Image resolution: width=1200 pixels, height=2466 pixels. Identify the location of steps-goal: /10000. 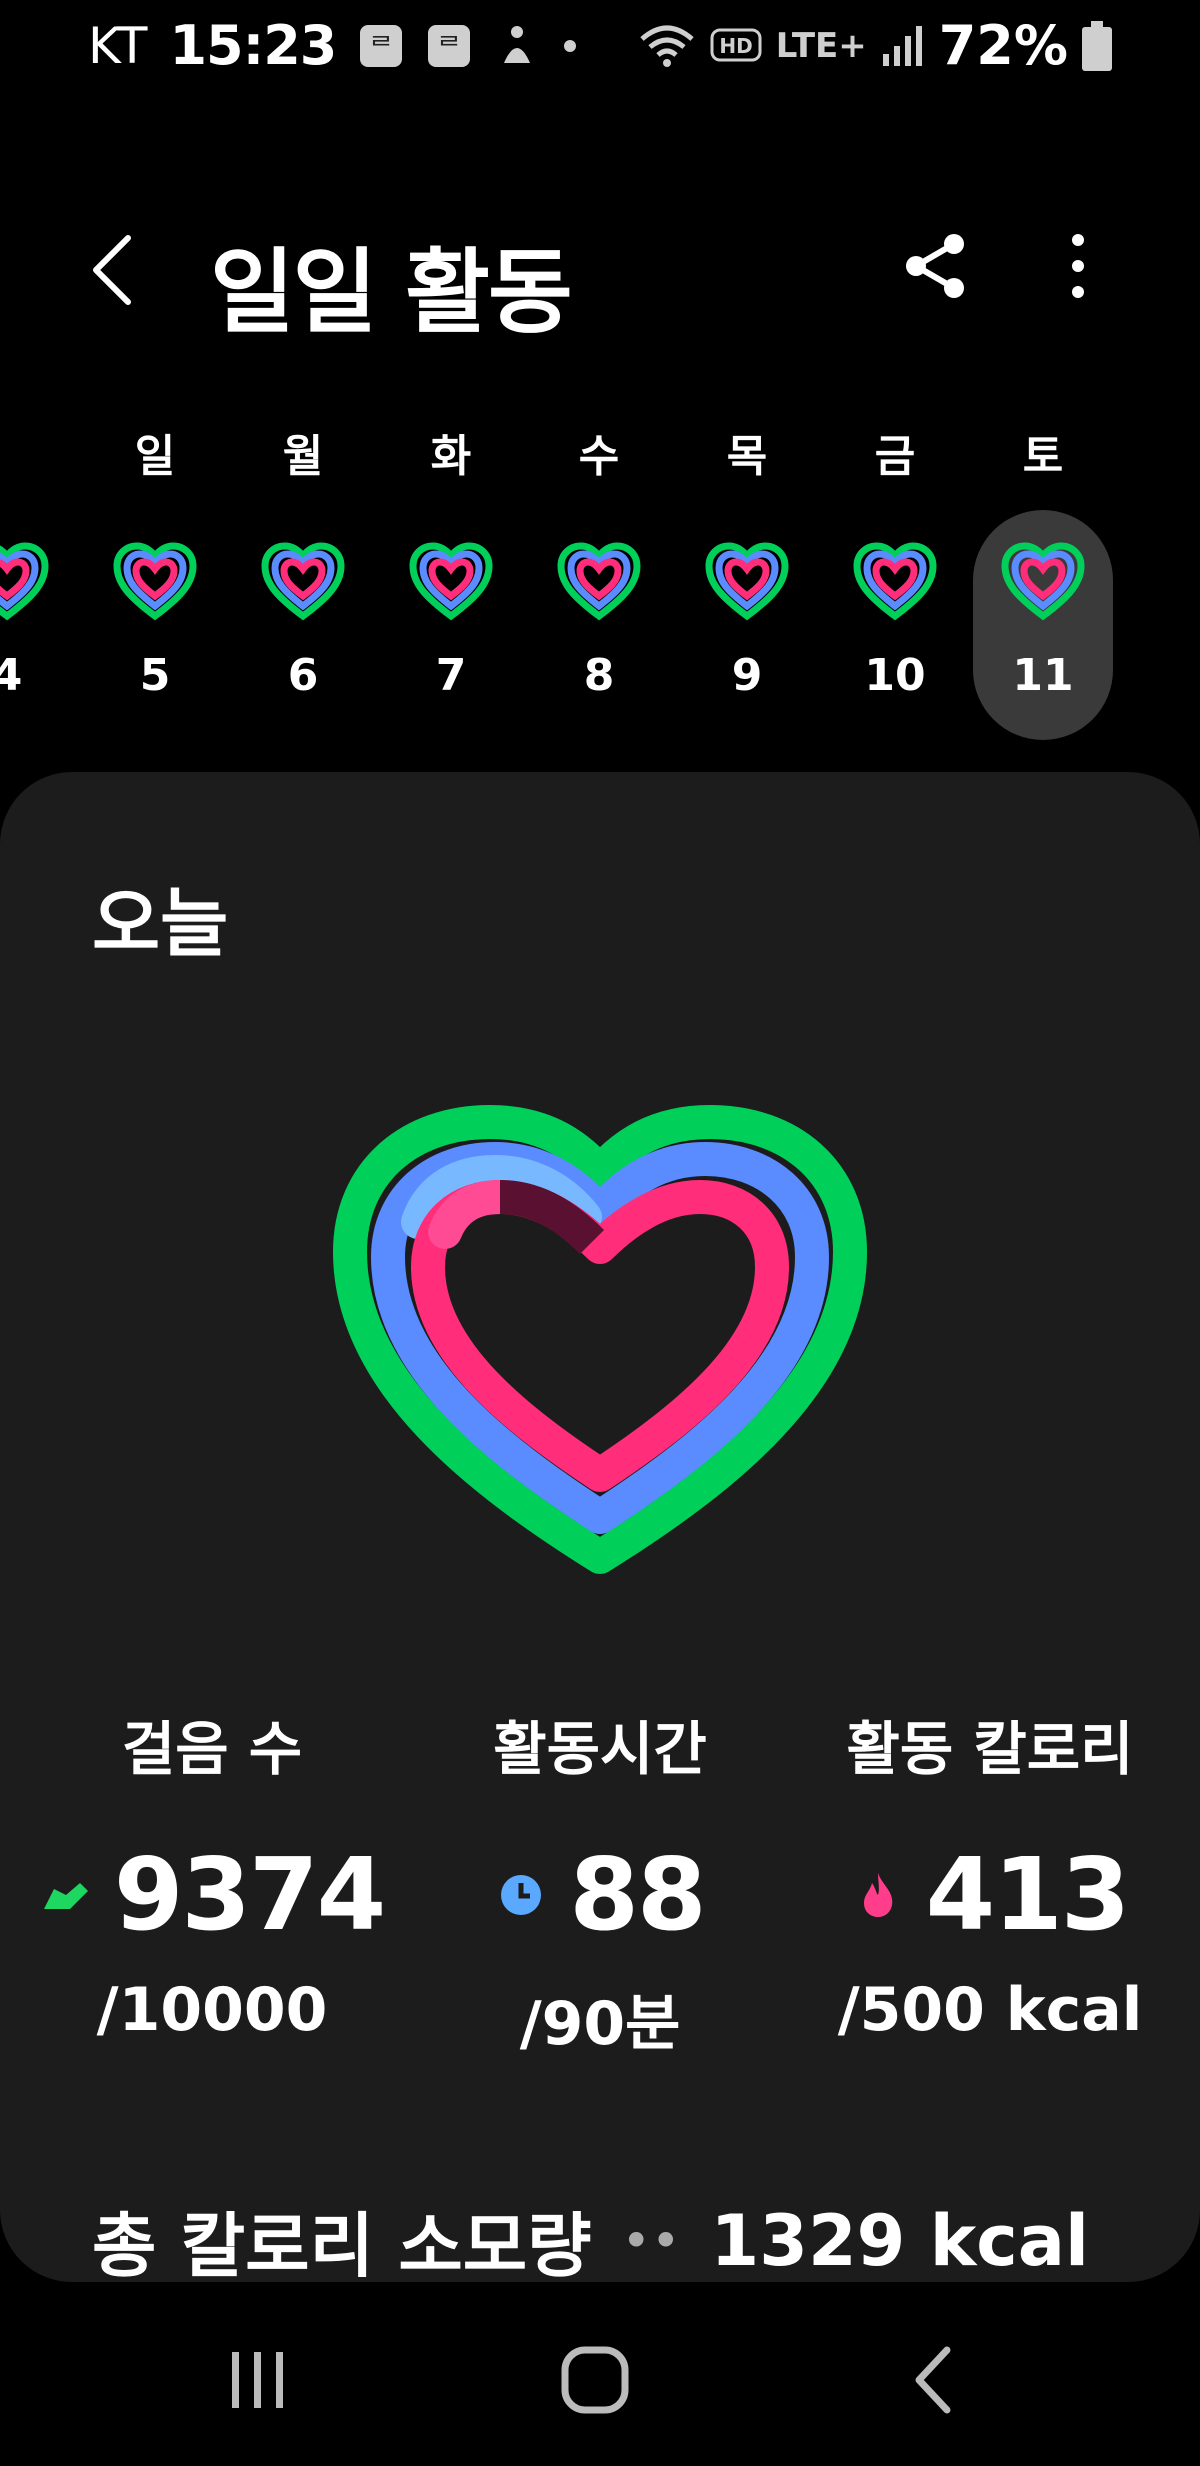
(212, 2010).